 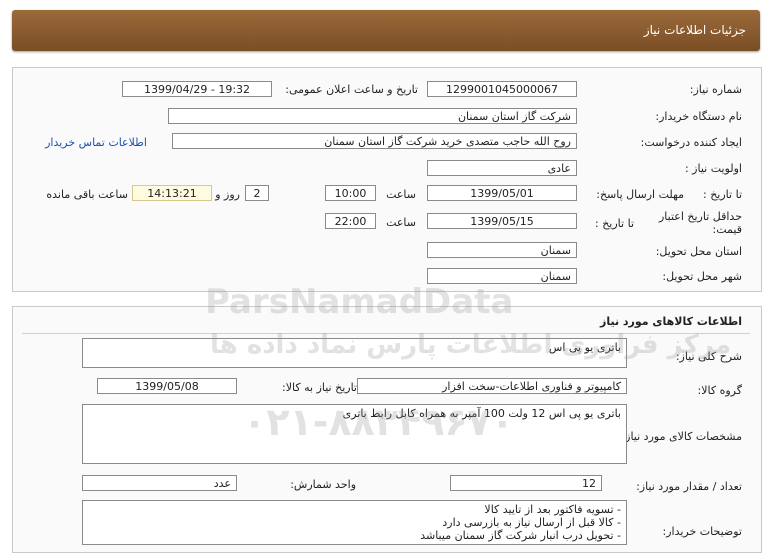 I want to click on remaining-time-field: 14:13:21, so click(x=172, y=193).